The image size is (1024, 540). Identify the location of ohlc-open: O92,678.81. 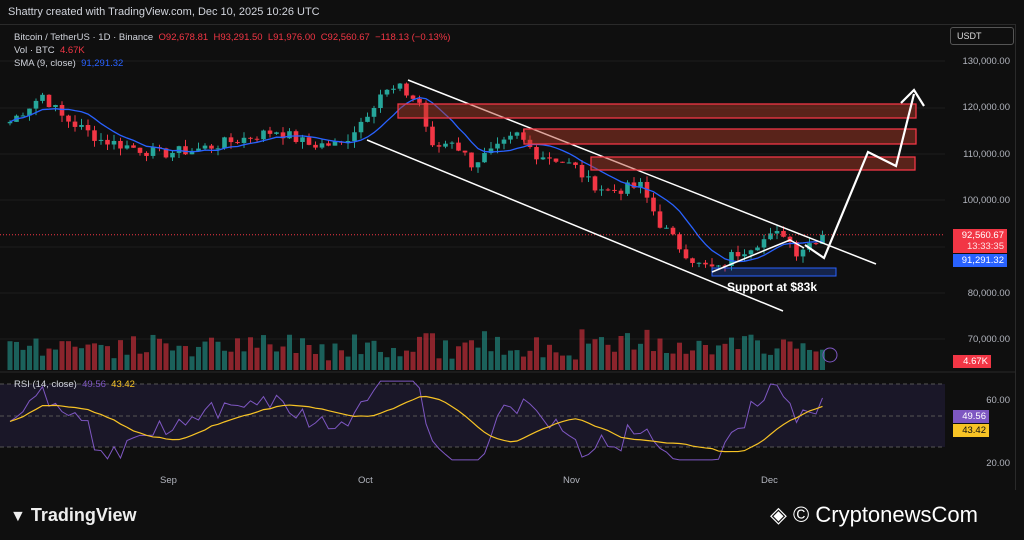
(183, 37).